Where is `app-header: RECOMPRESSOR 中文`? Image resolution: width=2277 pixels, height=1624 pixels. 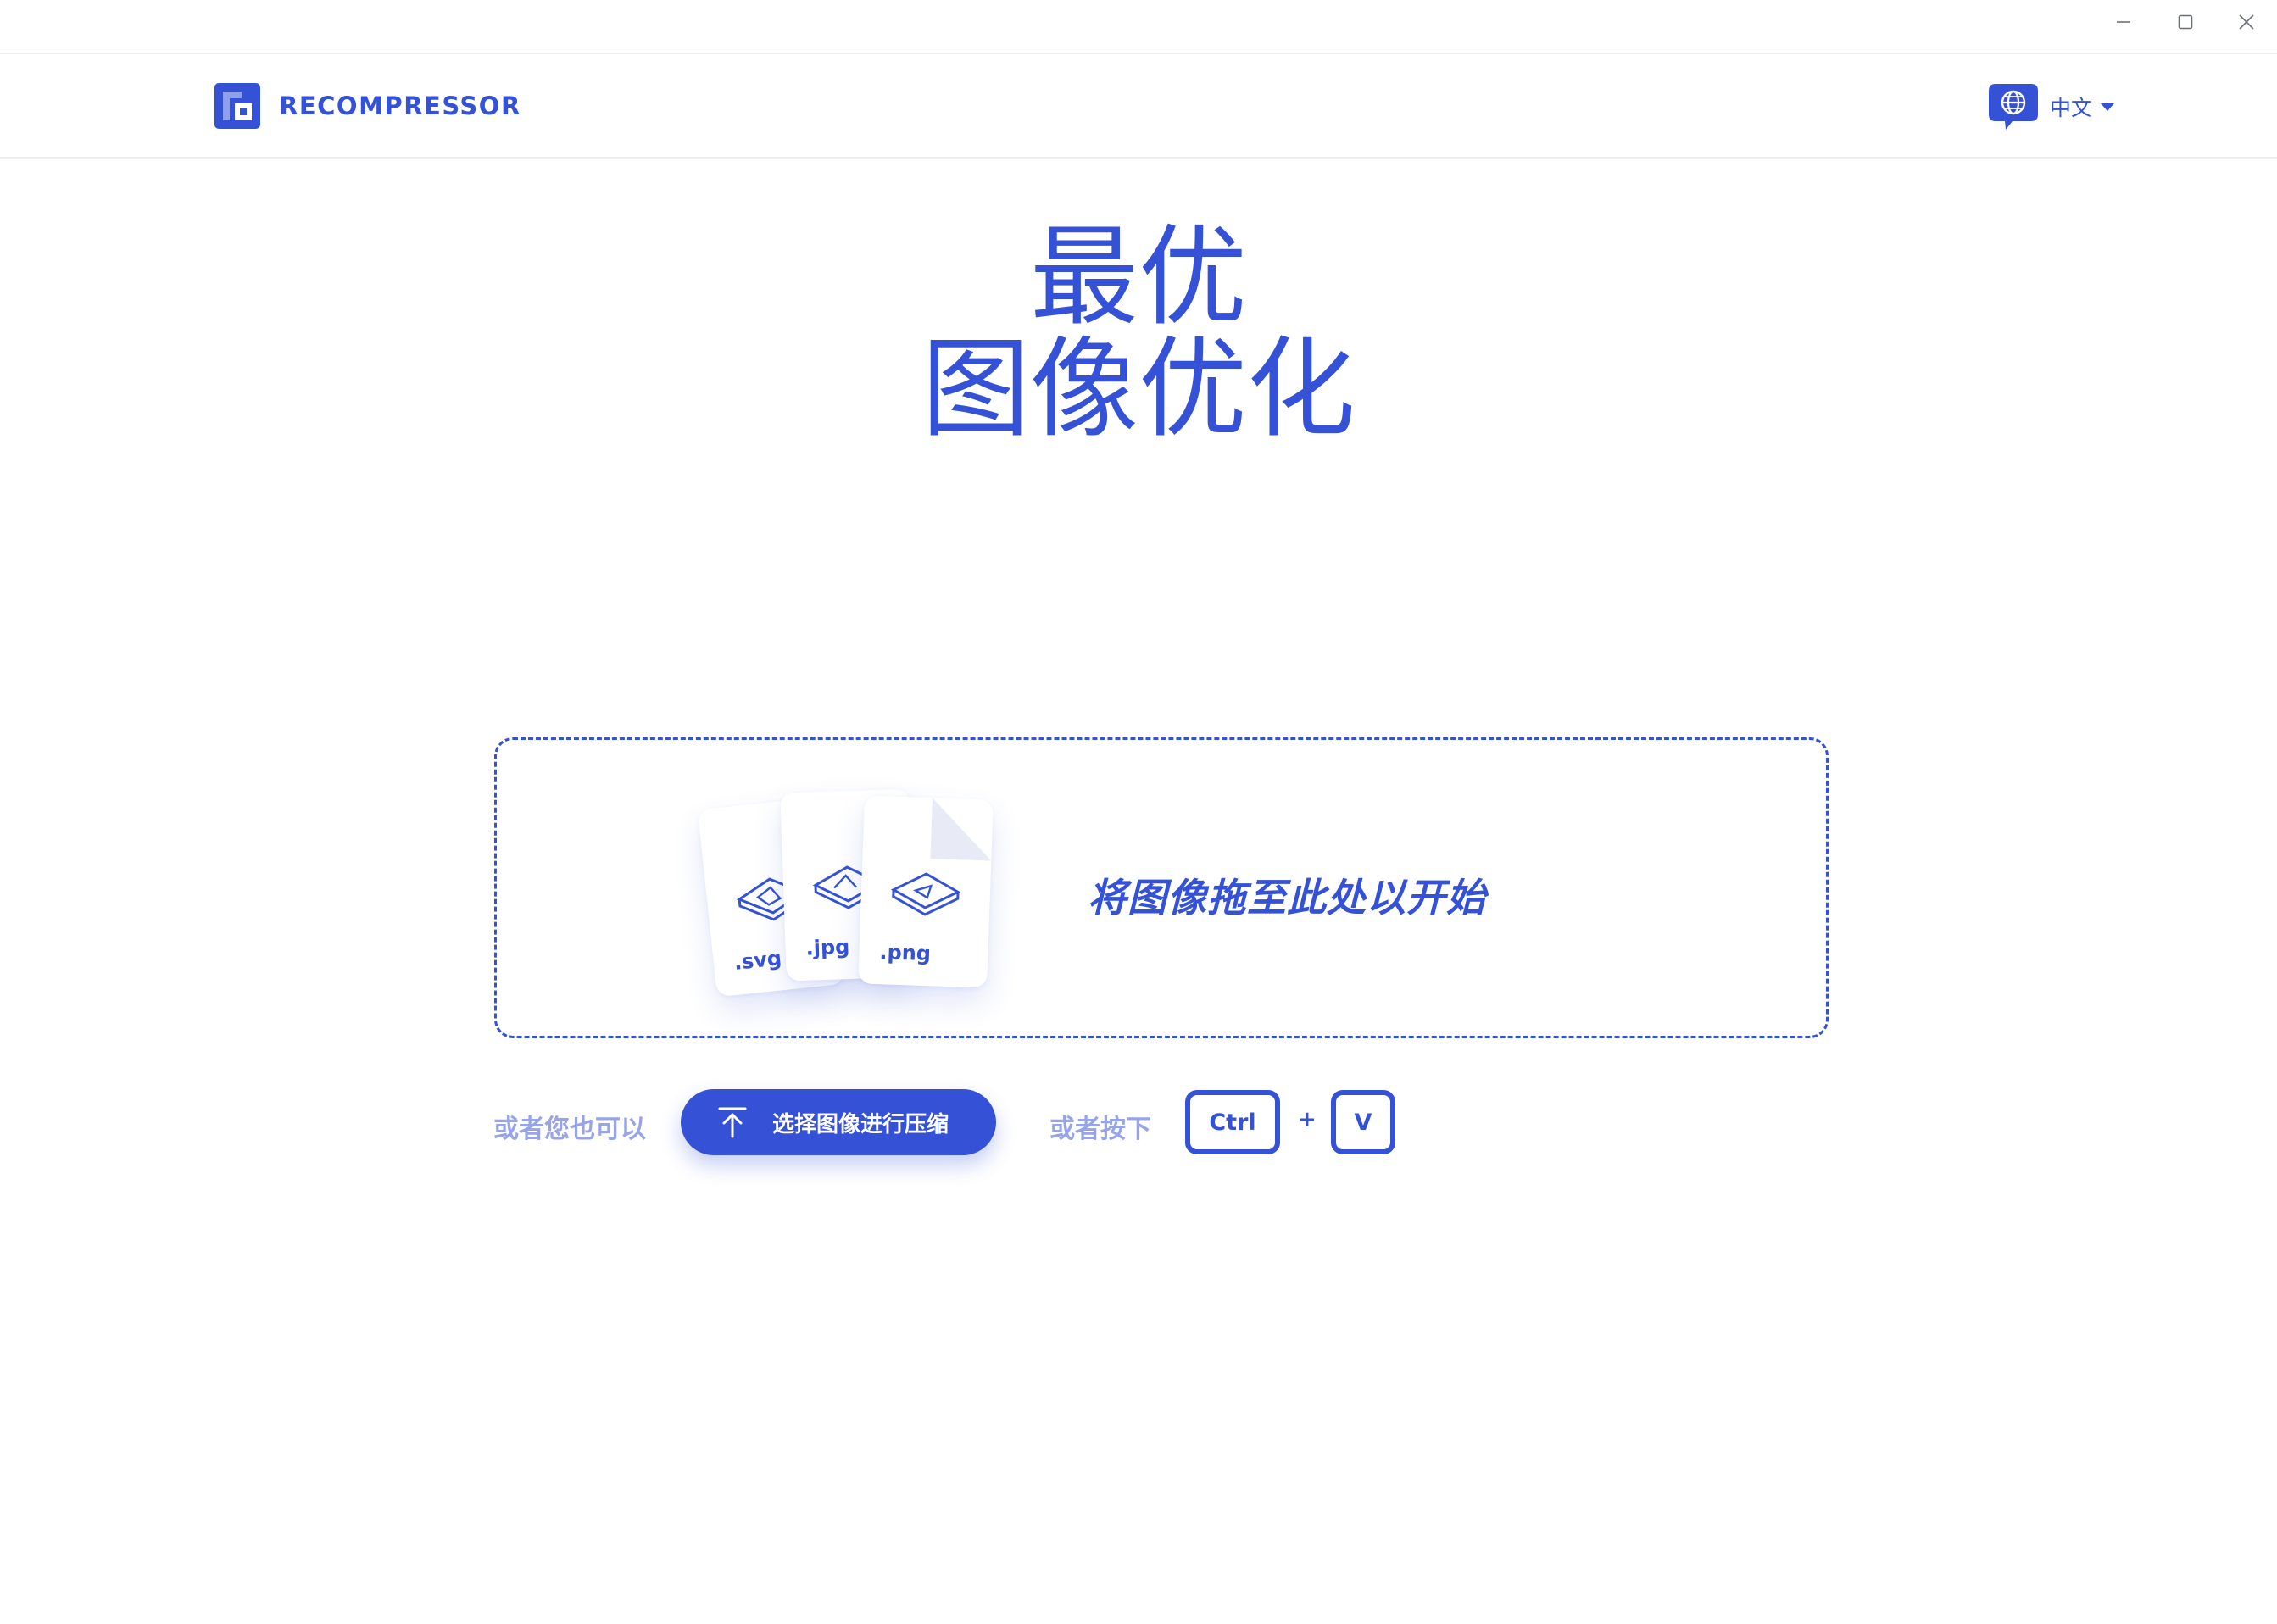 app-header: RECOMPRESSOR 中文 is located at coordinates (1138, 106).